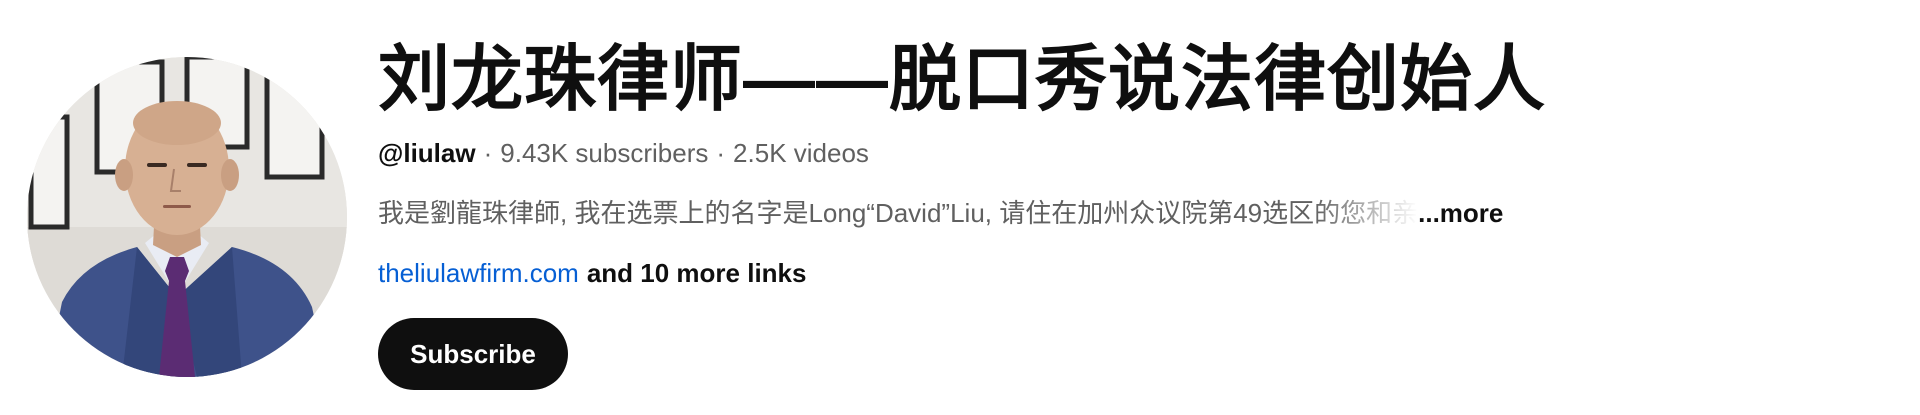 This screenshot has width=1920, height=415. I want to click on avatar-photo, so click(187, 217).